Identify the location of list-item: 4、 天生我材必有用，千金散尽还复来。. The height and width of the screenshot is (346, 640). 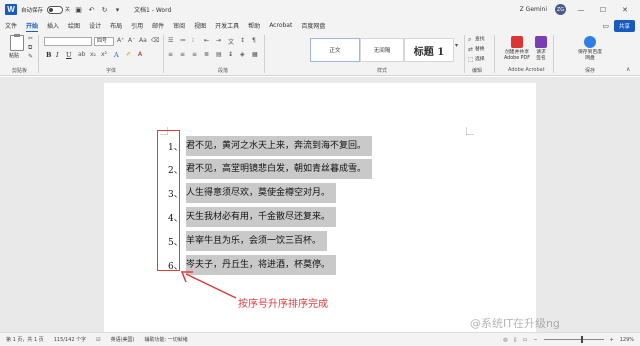
(252, 217).